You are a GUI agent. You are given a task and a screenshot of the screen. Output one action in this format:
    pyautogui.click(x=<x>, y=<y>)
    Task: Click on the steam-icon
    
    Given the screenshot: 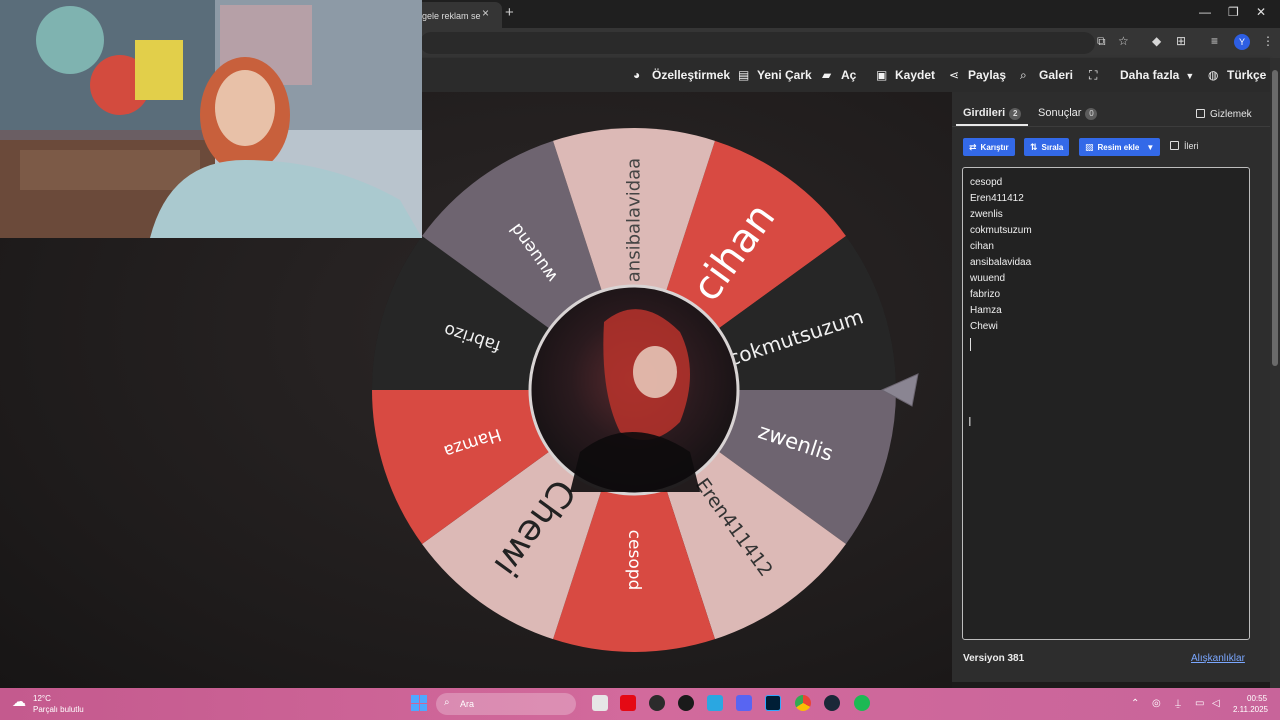 What is the action you would take?
    pyautogui.click(x=832, y=703)
    